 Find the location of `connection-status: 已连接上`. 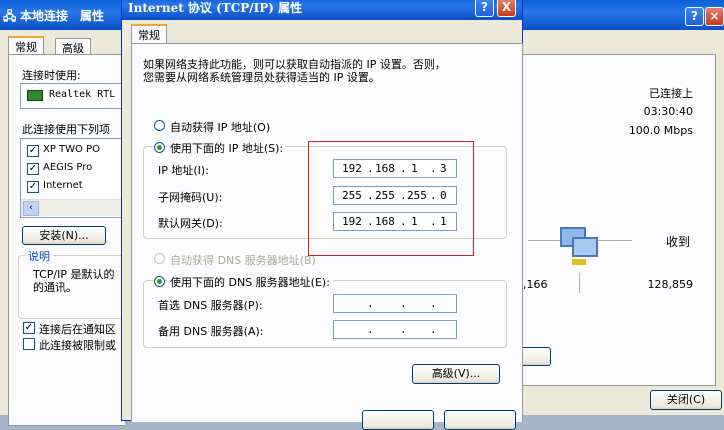

connection-status: 已连接上 is located at coordinates (671, 93).